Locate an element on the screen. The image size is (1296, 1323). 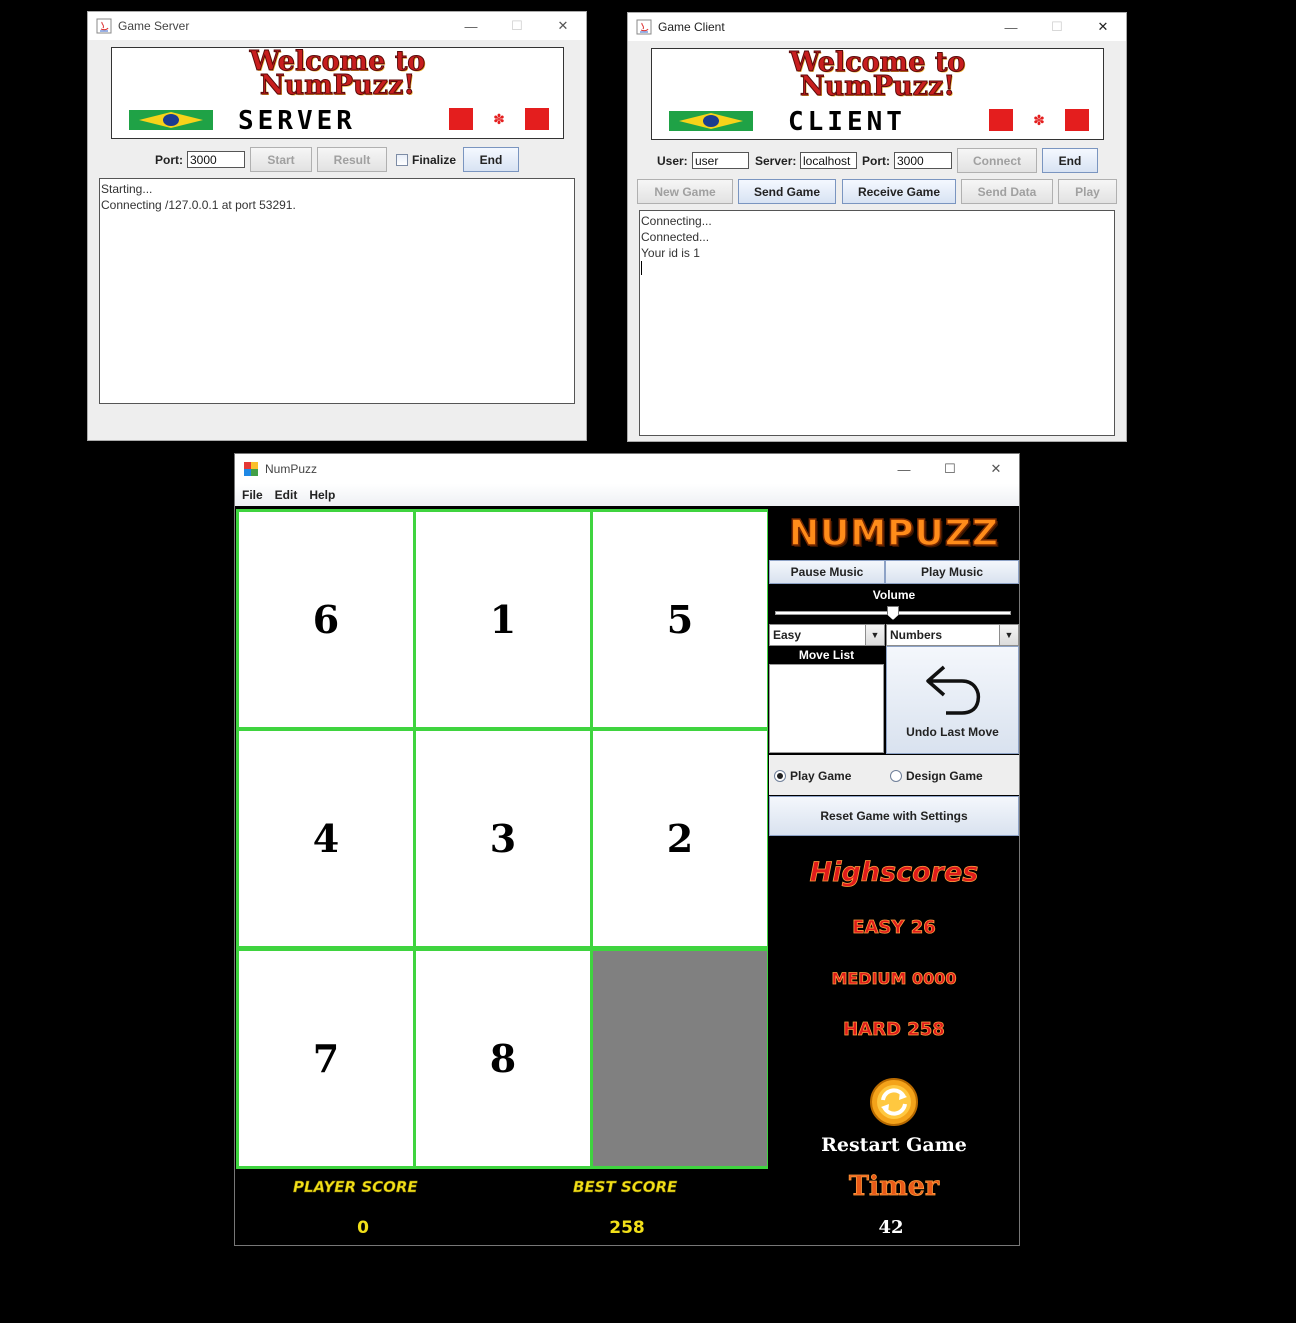
puzzle-tile: 3 is located at coordinates (503, 838).